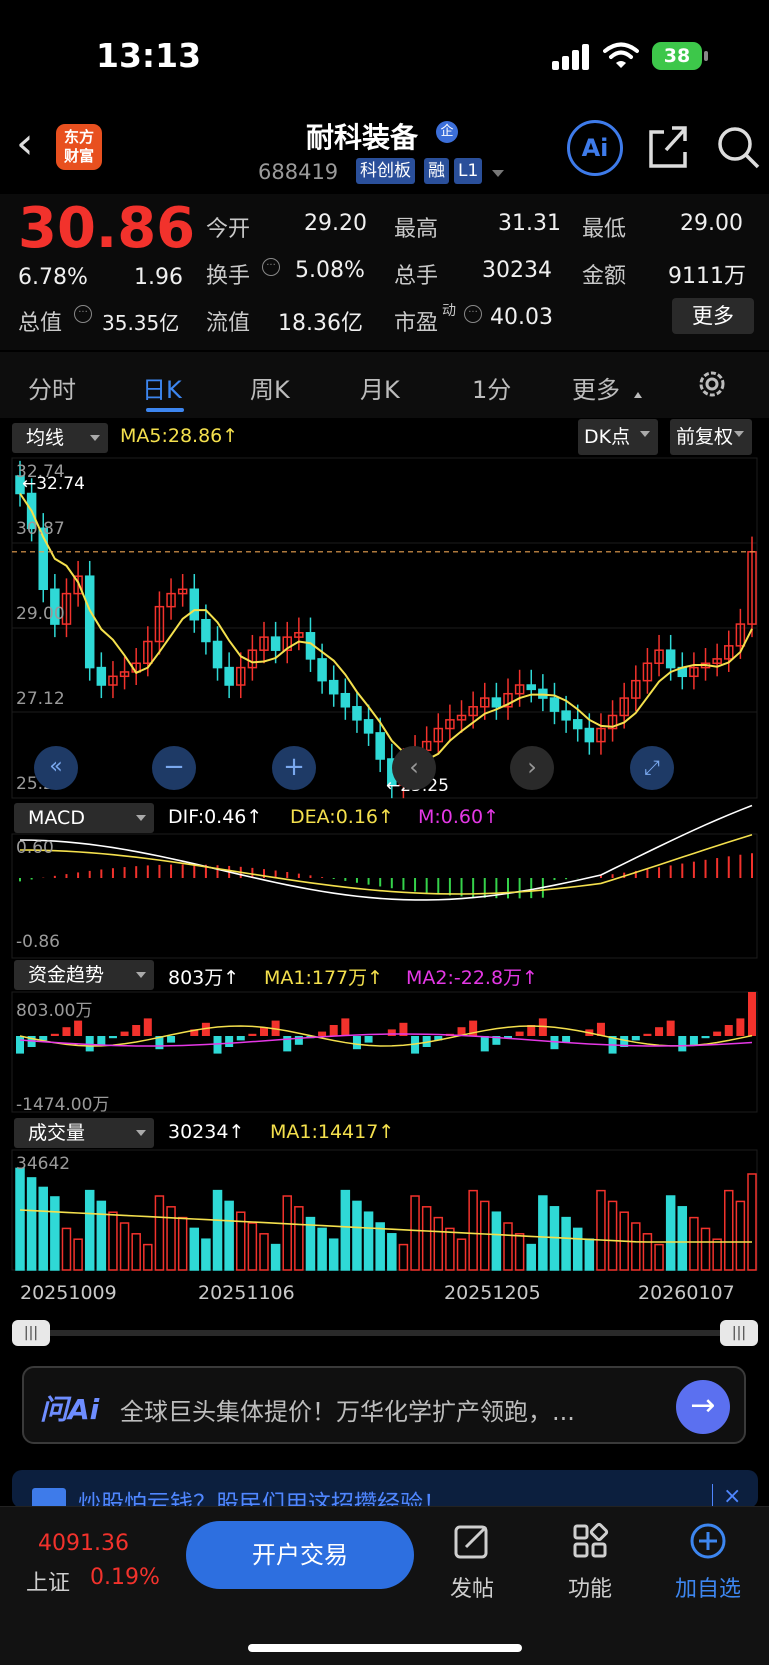 This screenshot has width=769, height=1665. Describe the element at coordinates (270, 387) in the screenshot. I see `tab-weekly-k: 周K` at that location.